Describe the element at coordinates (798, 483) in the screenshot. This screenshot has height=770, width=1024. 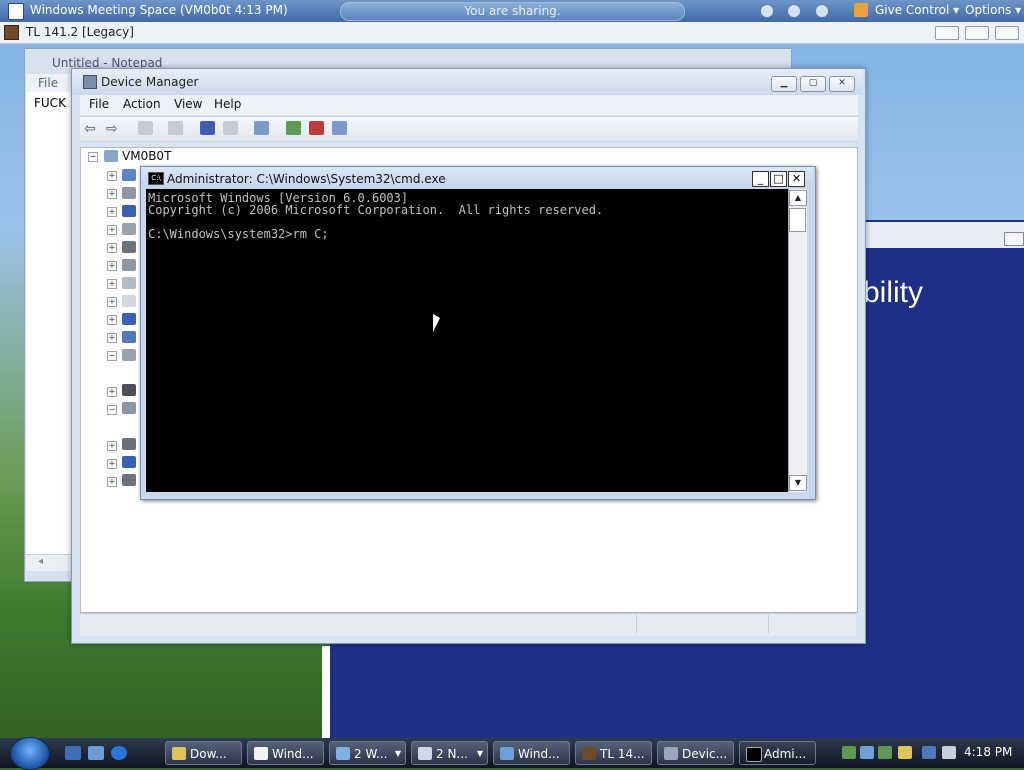
I see `scroll-down-icon: ▼` at that location.